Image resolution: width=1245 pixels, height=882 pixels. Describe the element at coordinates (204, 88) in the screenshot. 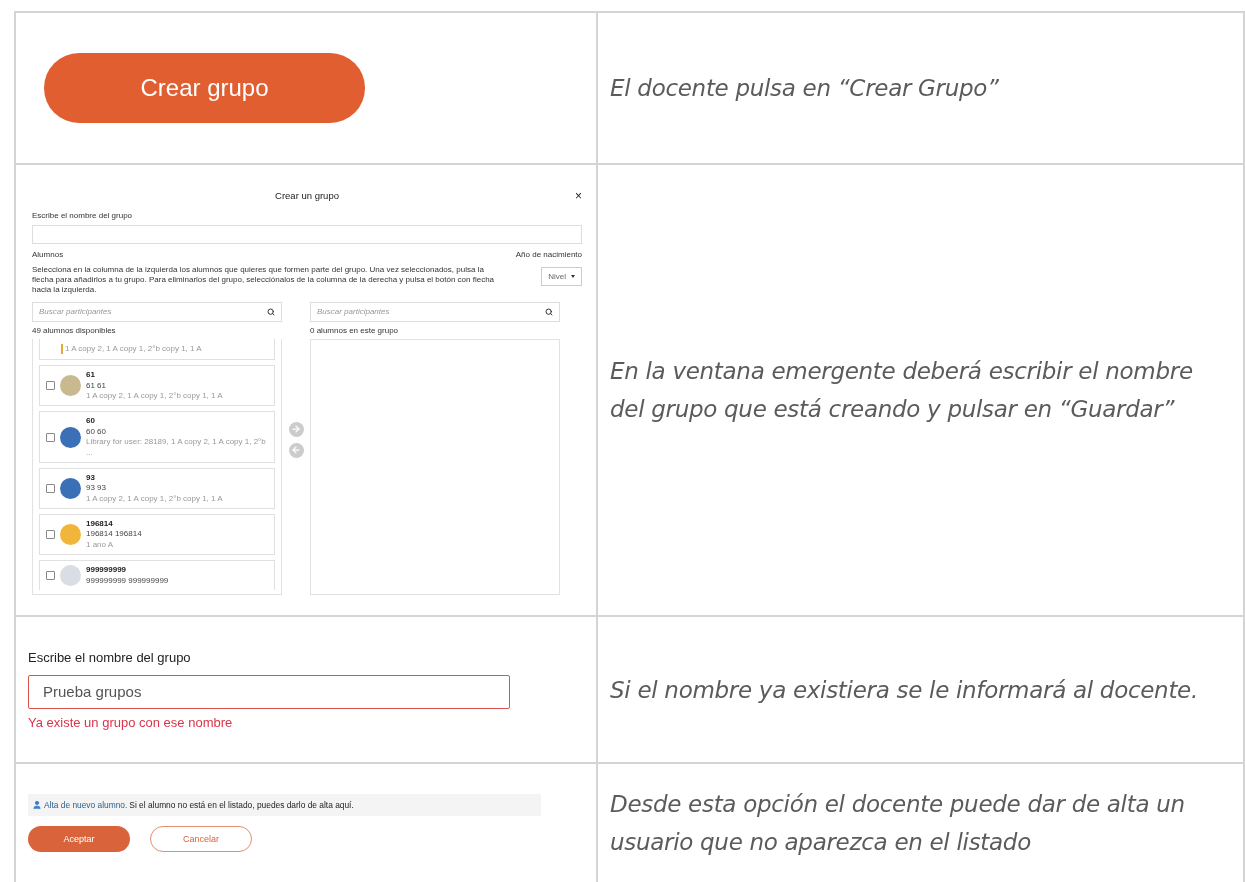

I see `create-group-button: Crear grupo` at that location.